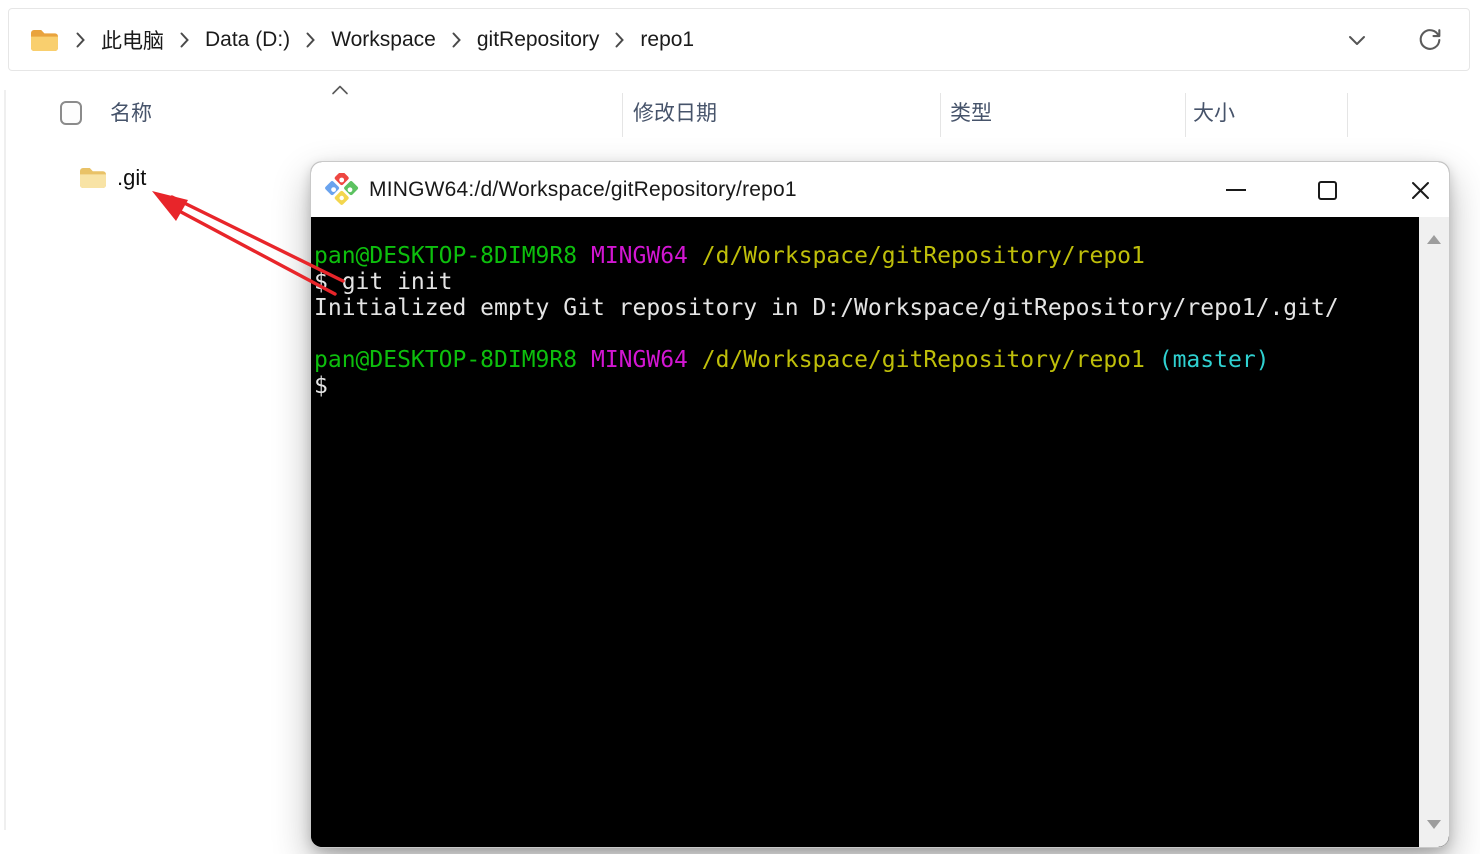 Image resolution: width=1480 pixels, height=854 pixels. What do you see at coordinates (5, 460) in the screenshot?
I see `pane-divider` at bounding box center [5, 460].